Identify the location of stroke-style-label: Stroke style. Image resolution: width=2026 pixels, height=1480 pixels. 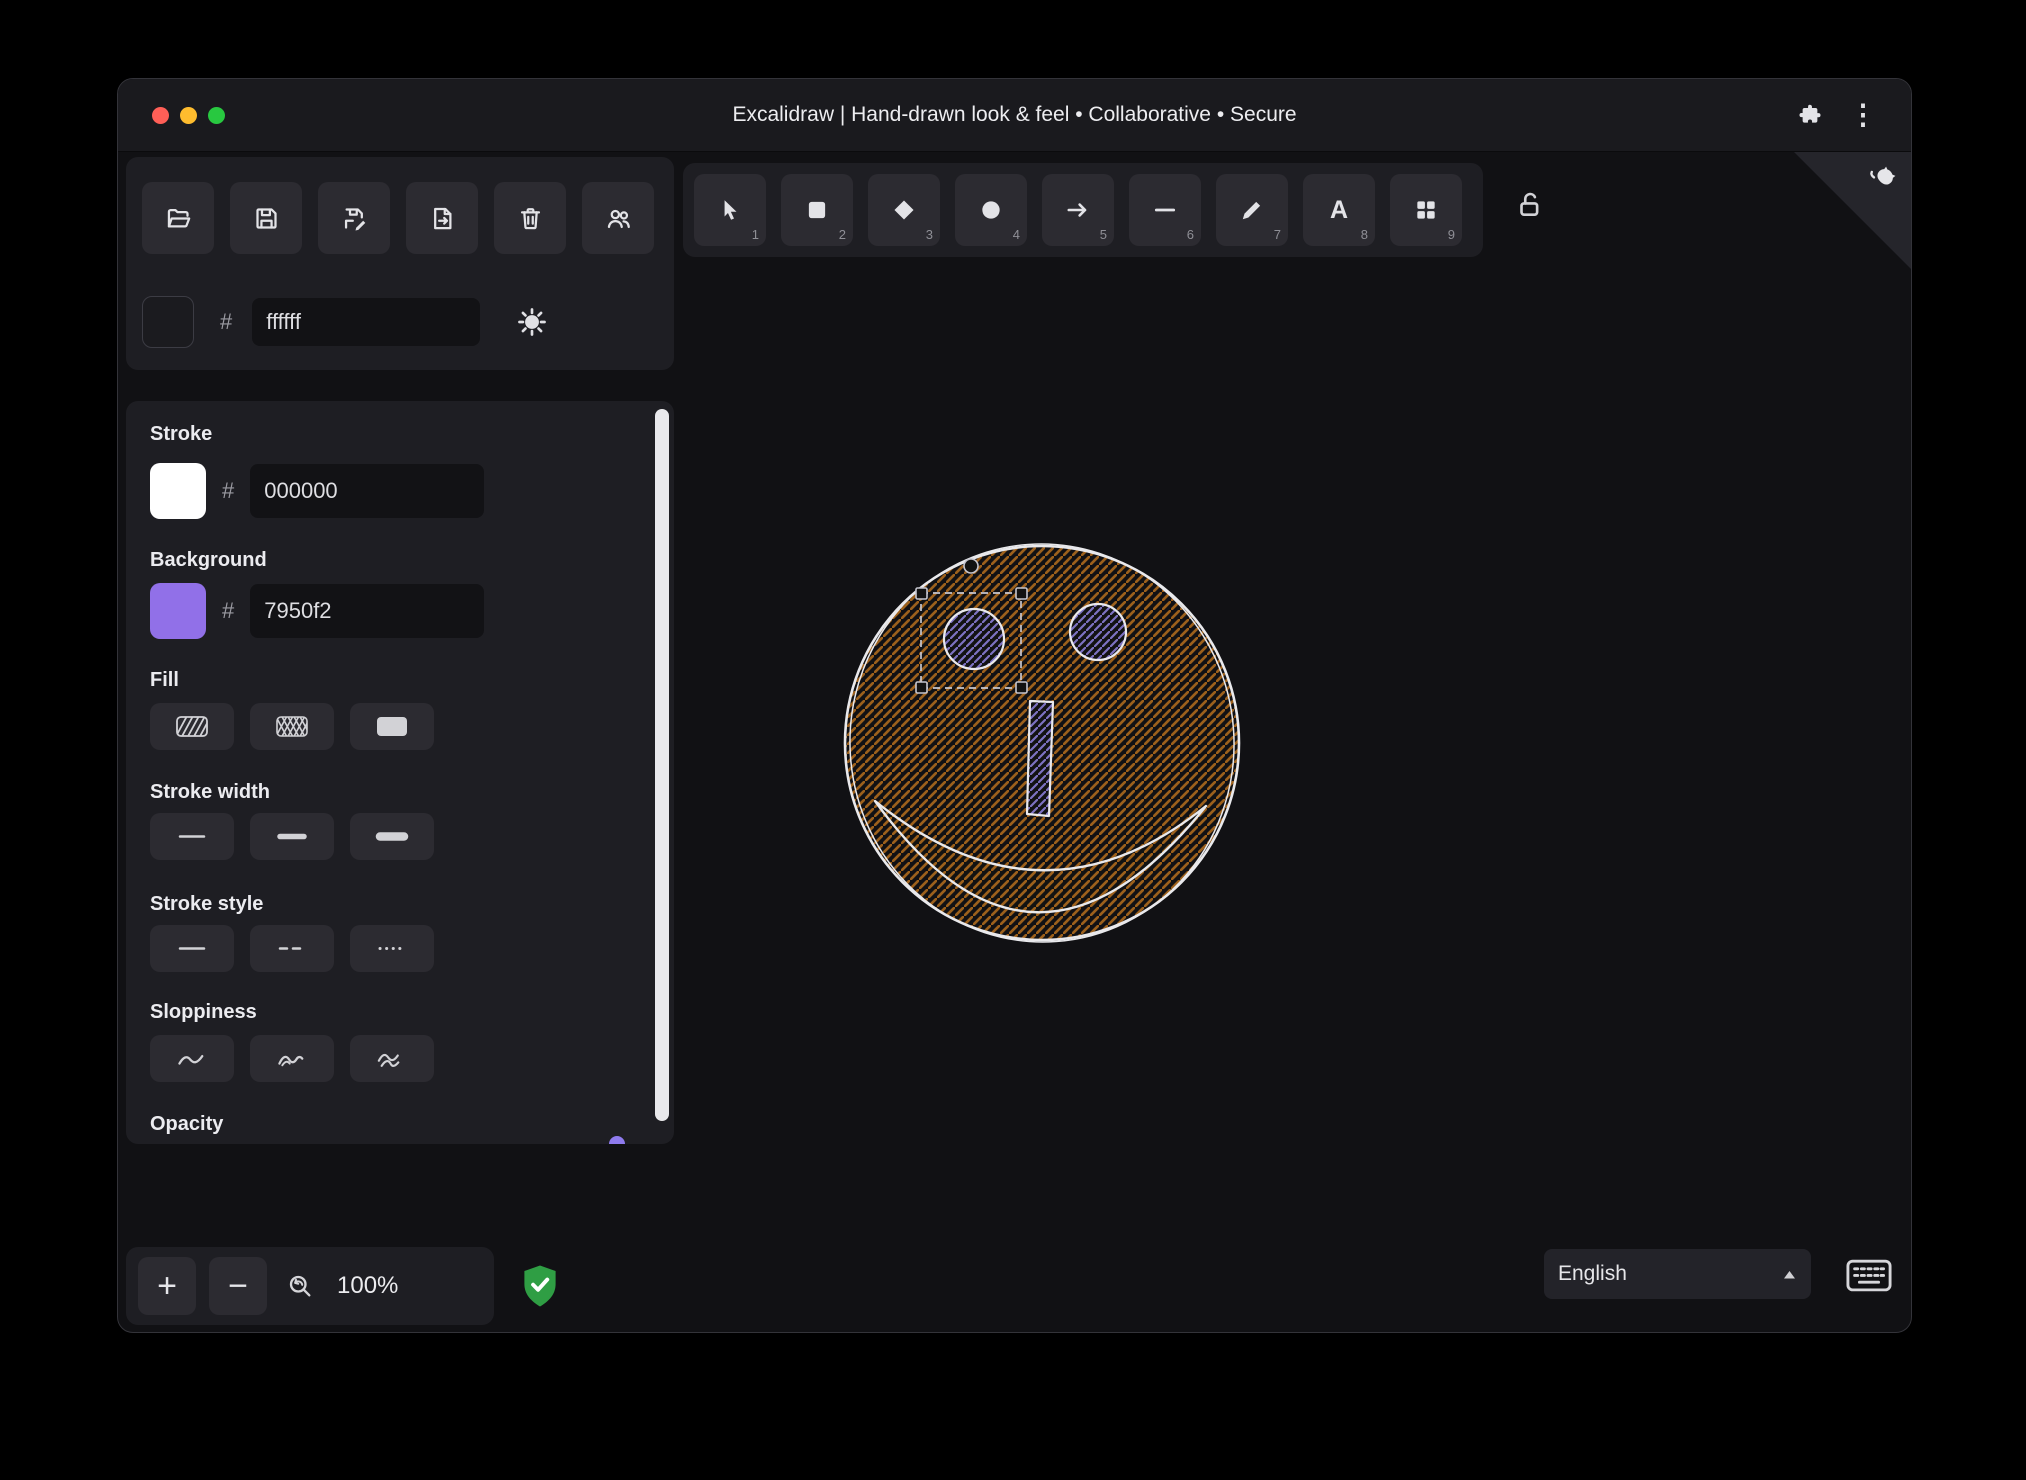
(207, 904).